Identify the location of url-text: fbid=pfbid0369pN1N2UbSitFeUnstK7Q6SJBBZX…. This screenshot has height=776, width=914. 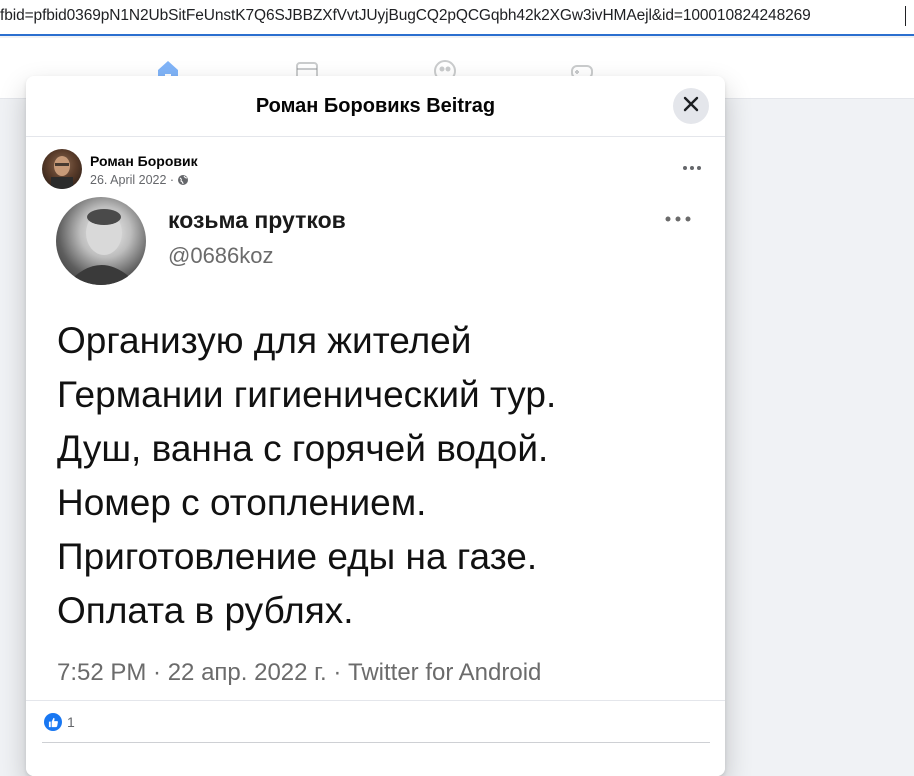
(405, 16).